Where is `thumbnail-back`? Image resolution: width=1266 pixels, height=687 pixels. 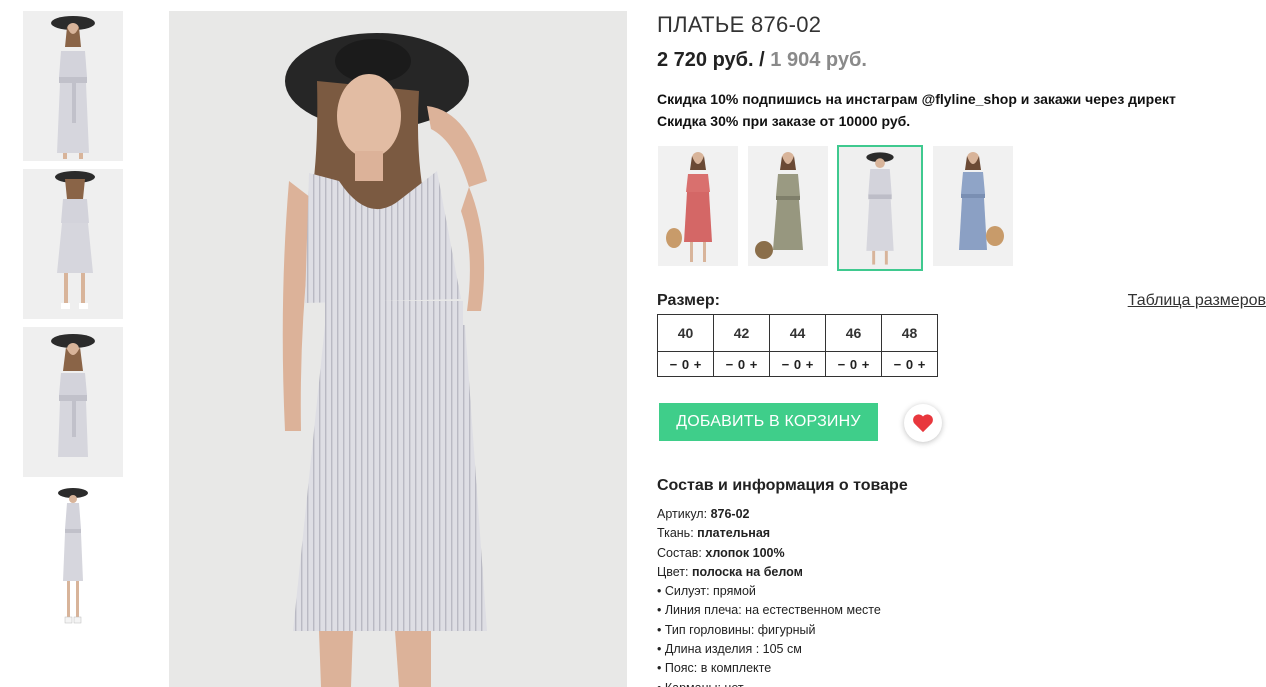 thumbnail-back is located at coordinates (73, 244).